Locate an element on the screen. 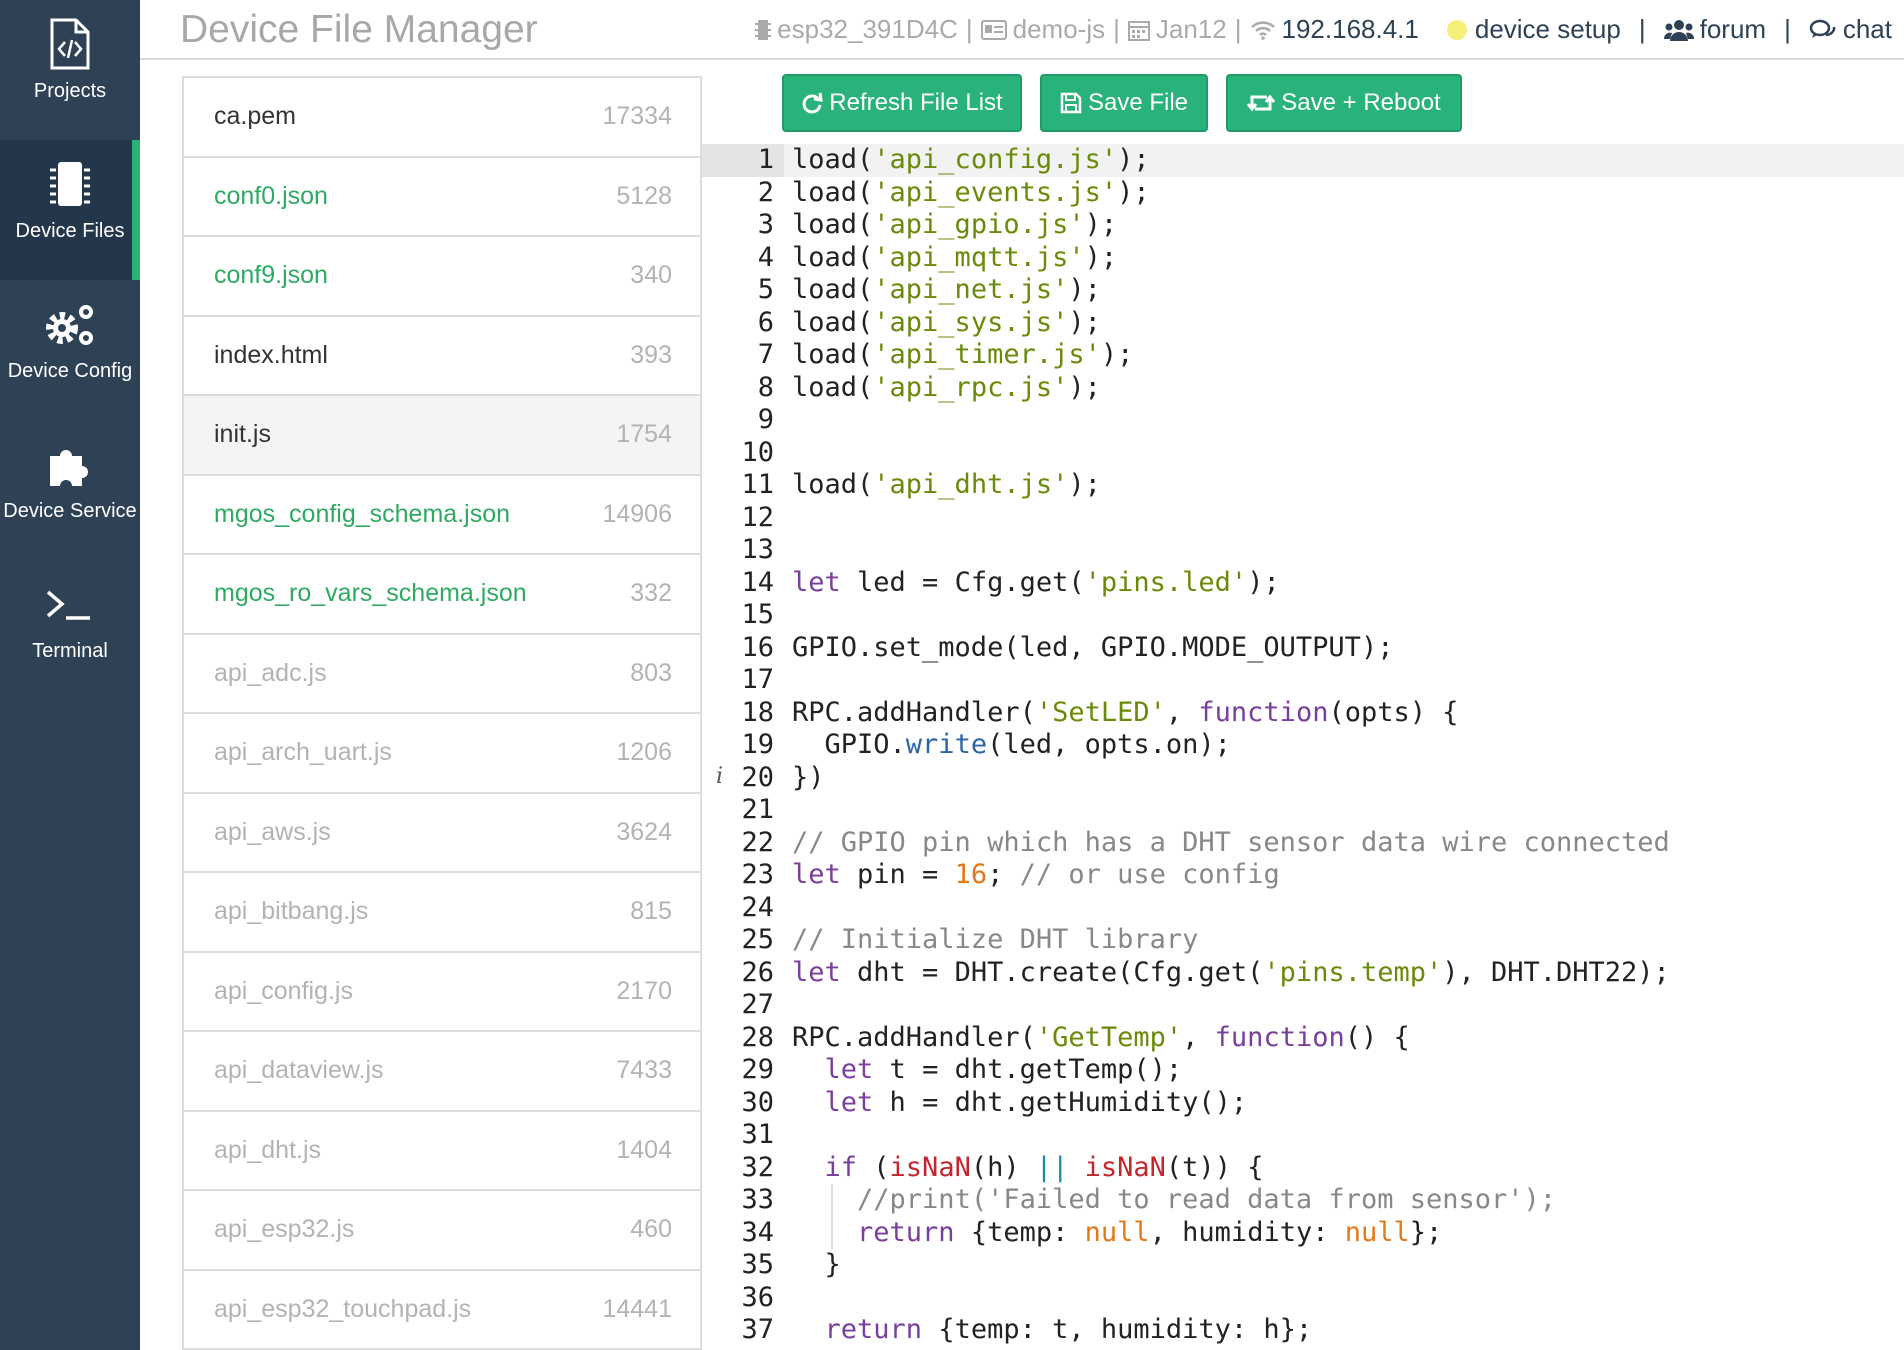  file-row: api_esp32_touchpad.js 14441 is located at coordinates (442, 1310).